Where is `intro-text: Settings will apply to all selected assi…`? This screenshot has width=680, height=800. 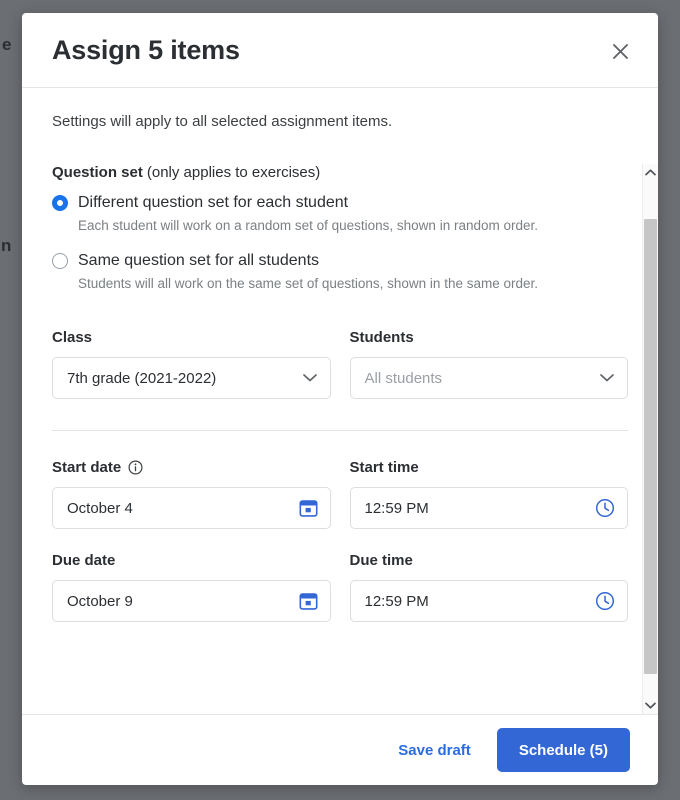 intro-text: Settings will apply to all selected assi… is located at coordinates (222, 121).